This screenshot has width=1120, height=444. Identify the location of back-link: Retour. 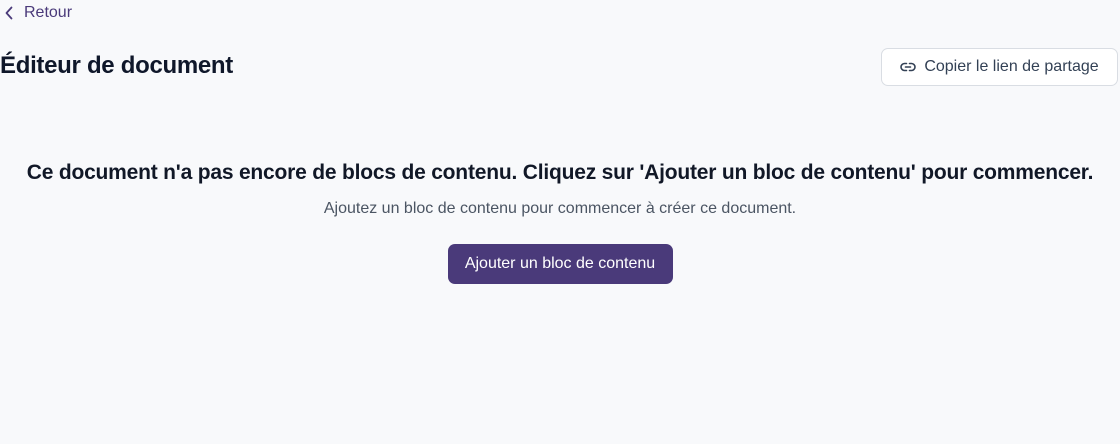
(38, 13).